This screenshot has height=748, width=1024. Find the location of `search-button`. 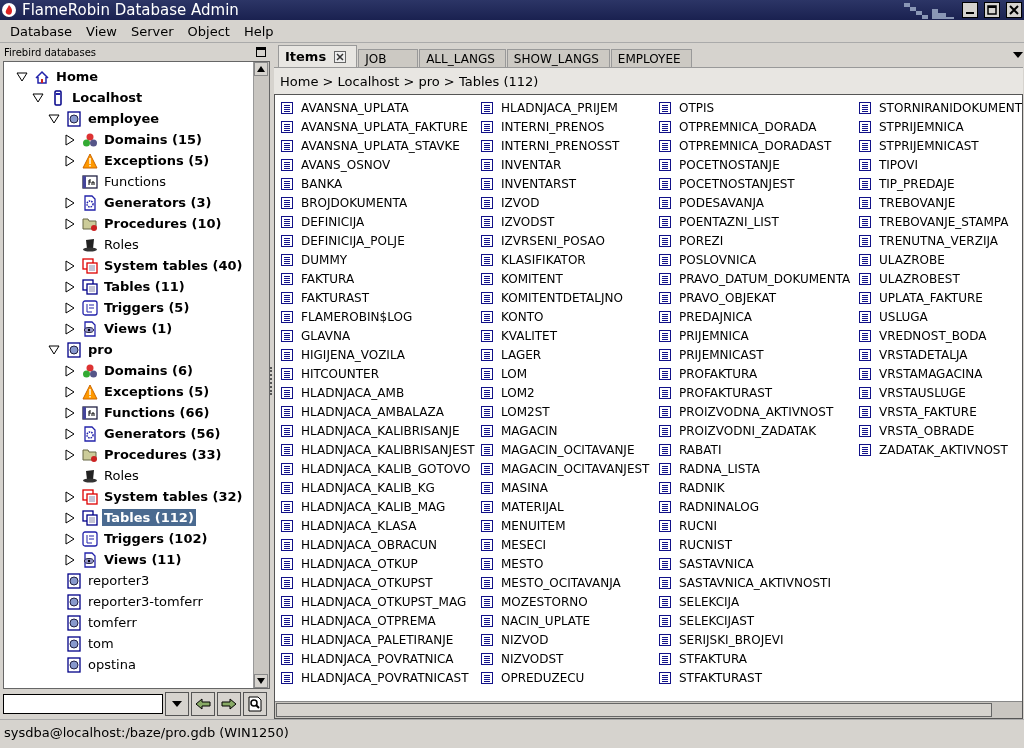

search-button is located at coordinates (255, 704).